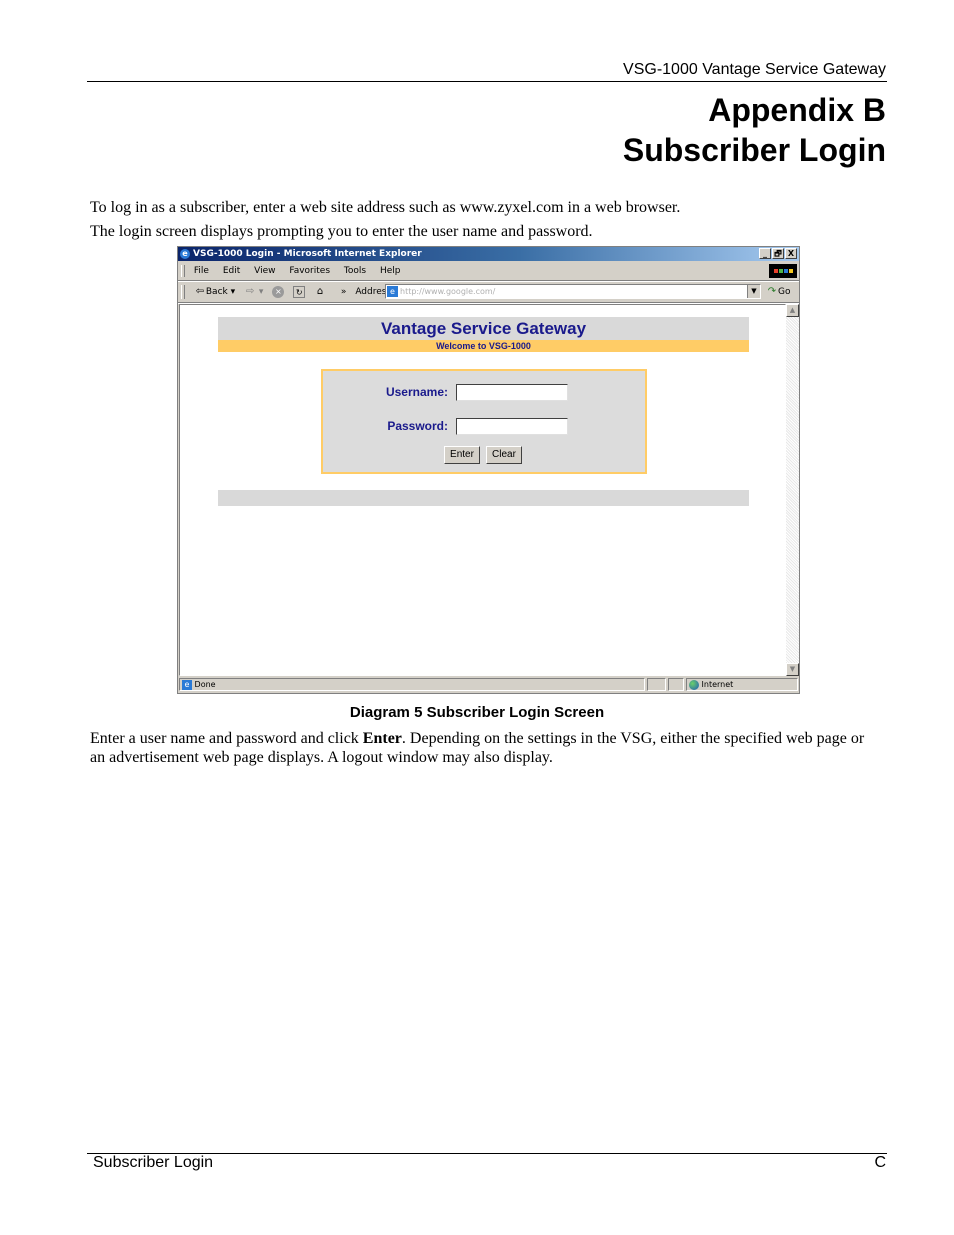 Image resolution: width=954 pixels, height=1235 pixels. I want to click on status-text-panel: e Done, so click(412, 684).